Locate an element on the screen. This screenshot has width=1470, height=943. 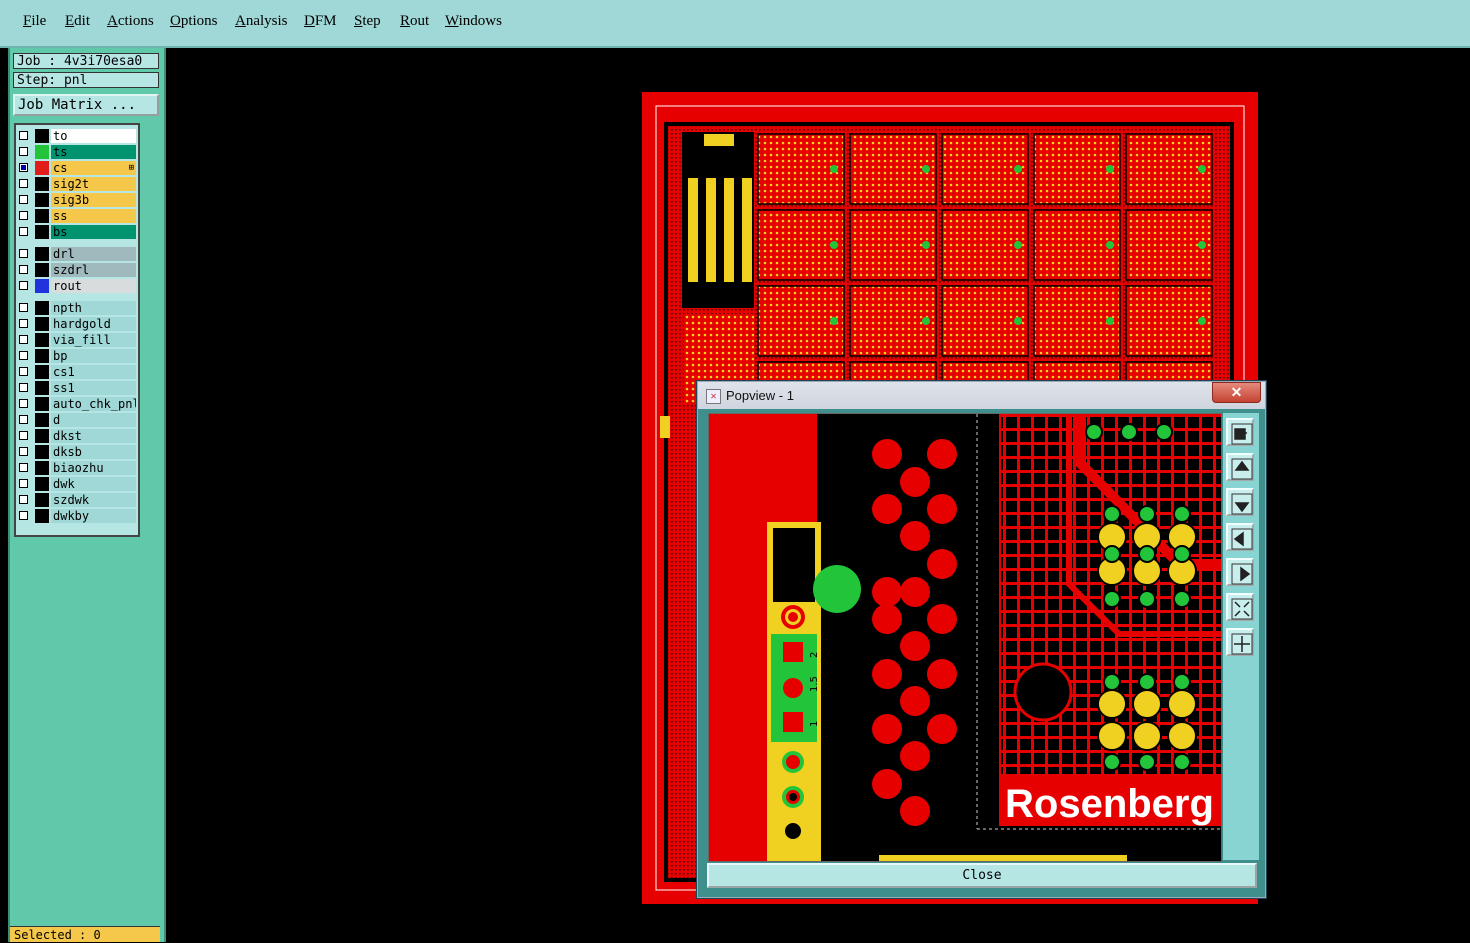
menu-step: Step is located at coordinates (367, 21).